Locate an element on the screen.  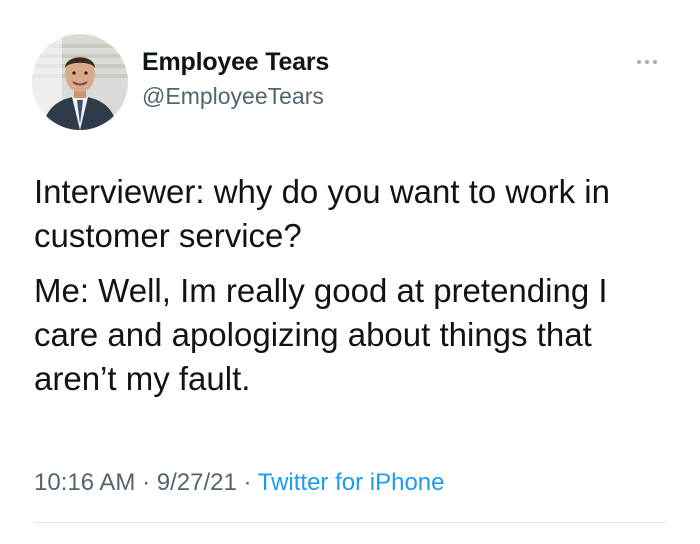
tweet-time: 10:16 AM is located at coordinates (84, 482).